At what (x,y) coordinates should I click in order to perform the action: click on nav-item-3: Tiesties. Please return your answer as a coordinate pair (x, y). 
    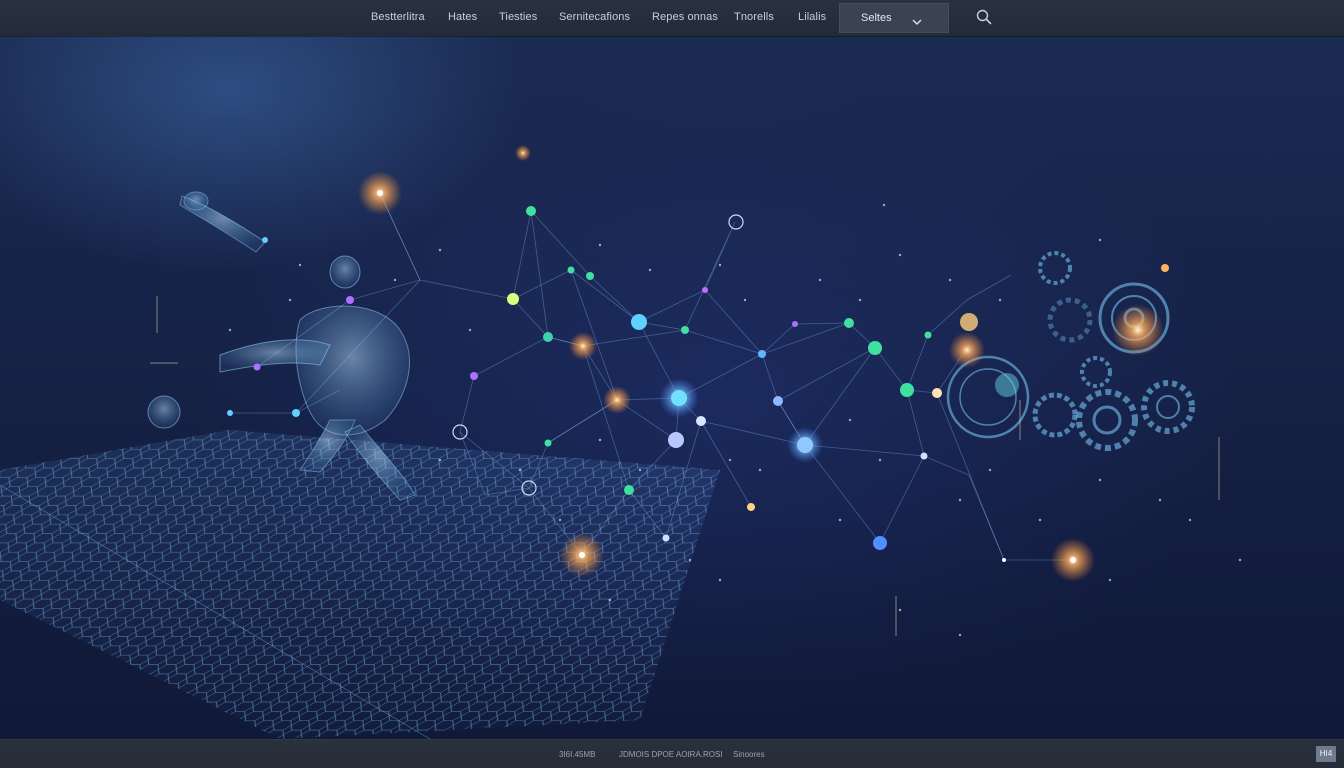
    Looking at the image, I should click on (518, 17).